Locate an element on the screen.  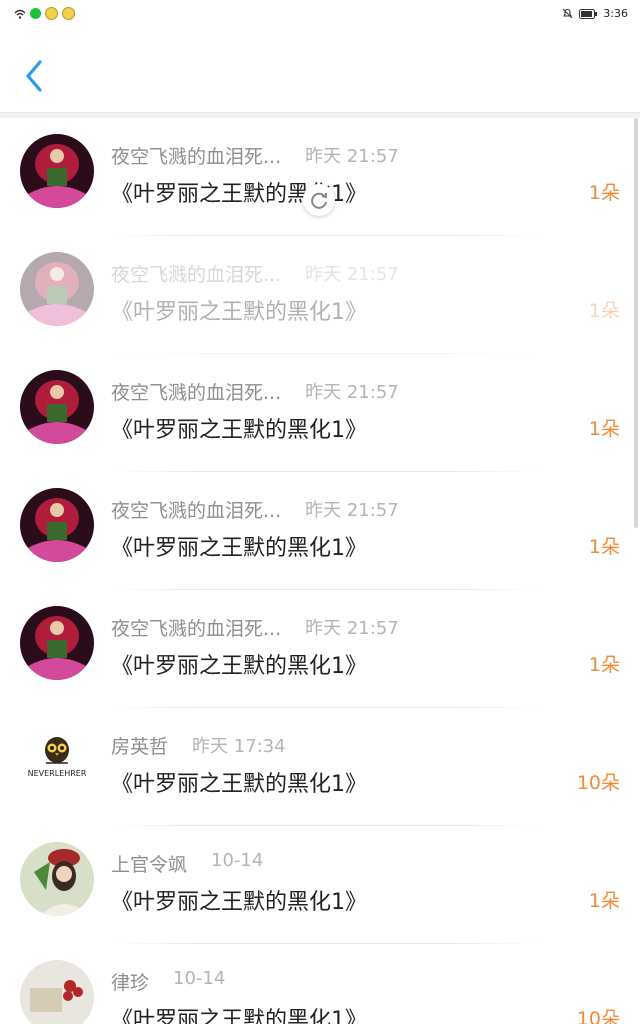
refresh-icon is located at coordinates (319, 200).